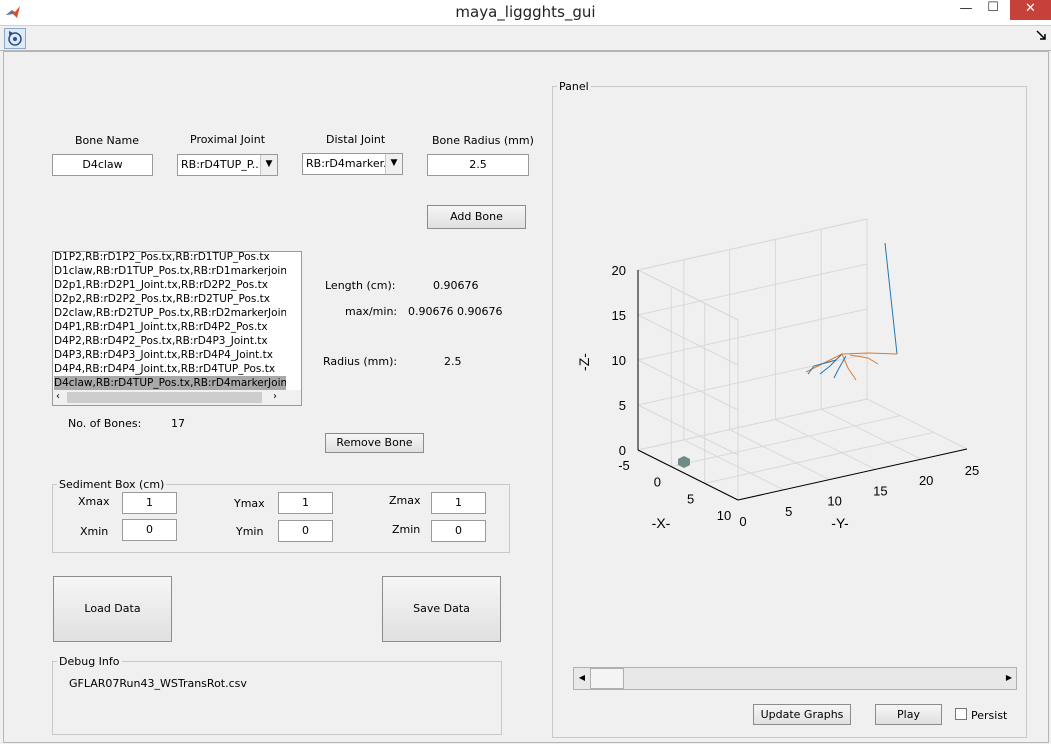 The height and width of the screenshot is (744, 1051). I want to click on bone-count-value: 17, so click(178, 423).